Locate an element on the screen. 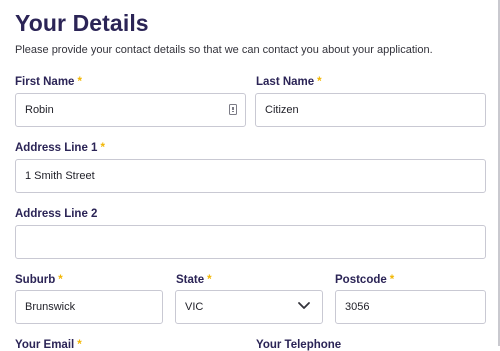  state-label-text: State is located at coordinates (190, 280).